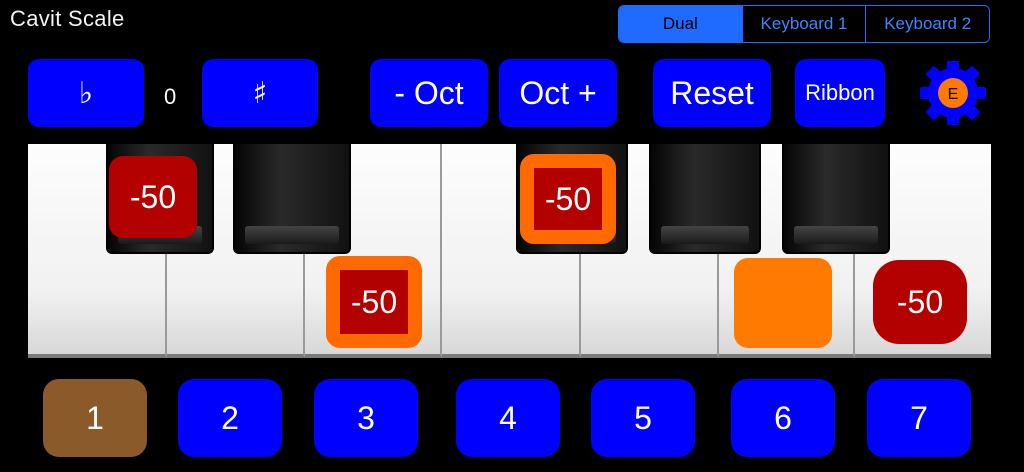 The width and height of the screenshot is (1024, 472). I want to click on degree-button-7: 7, so click(919, 418).